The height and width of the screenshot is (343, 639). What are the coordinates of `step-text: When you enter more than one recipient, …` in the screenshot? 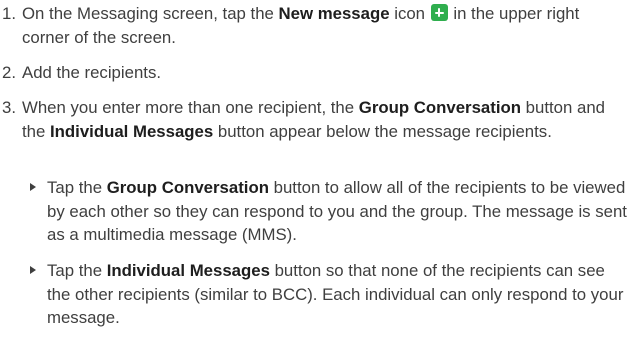 It's located at (321, 119).